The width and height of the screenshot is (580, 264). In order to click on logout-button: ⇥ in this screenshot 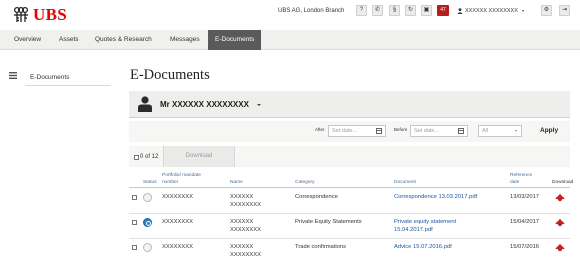, I will do `click(564, 10)`.